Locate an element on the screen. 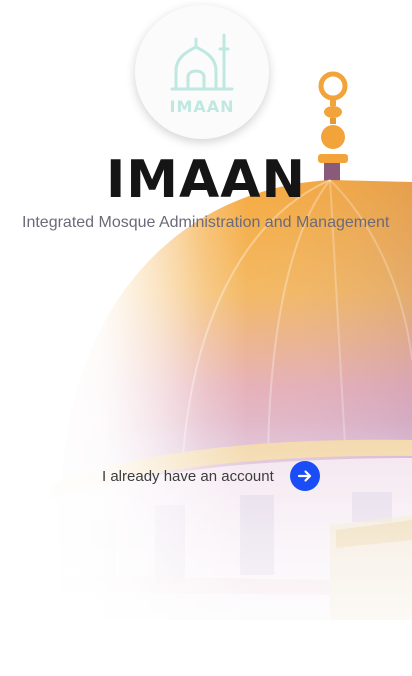 The width and height of the screenshot is (412, 676). continue-button is located at coordinates (304, 476).